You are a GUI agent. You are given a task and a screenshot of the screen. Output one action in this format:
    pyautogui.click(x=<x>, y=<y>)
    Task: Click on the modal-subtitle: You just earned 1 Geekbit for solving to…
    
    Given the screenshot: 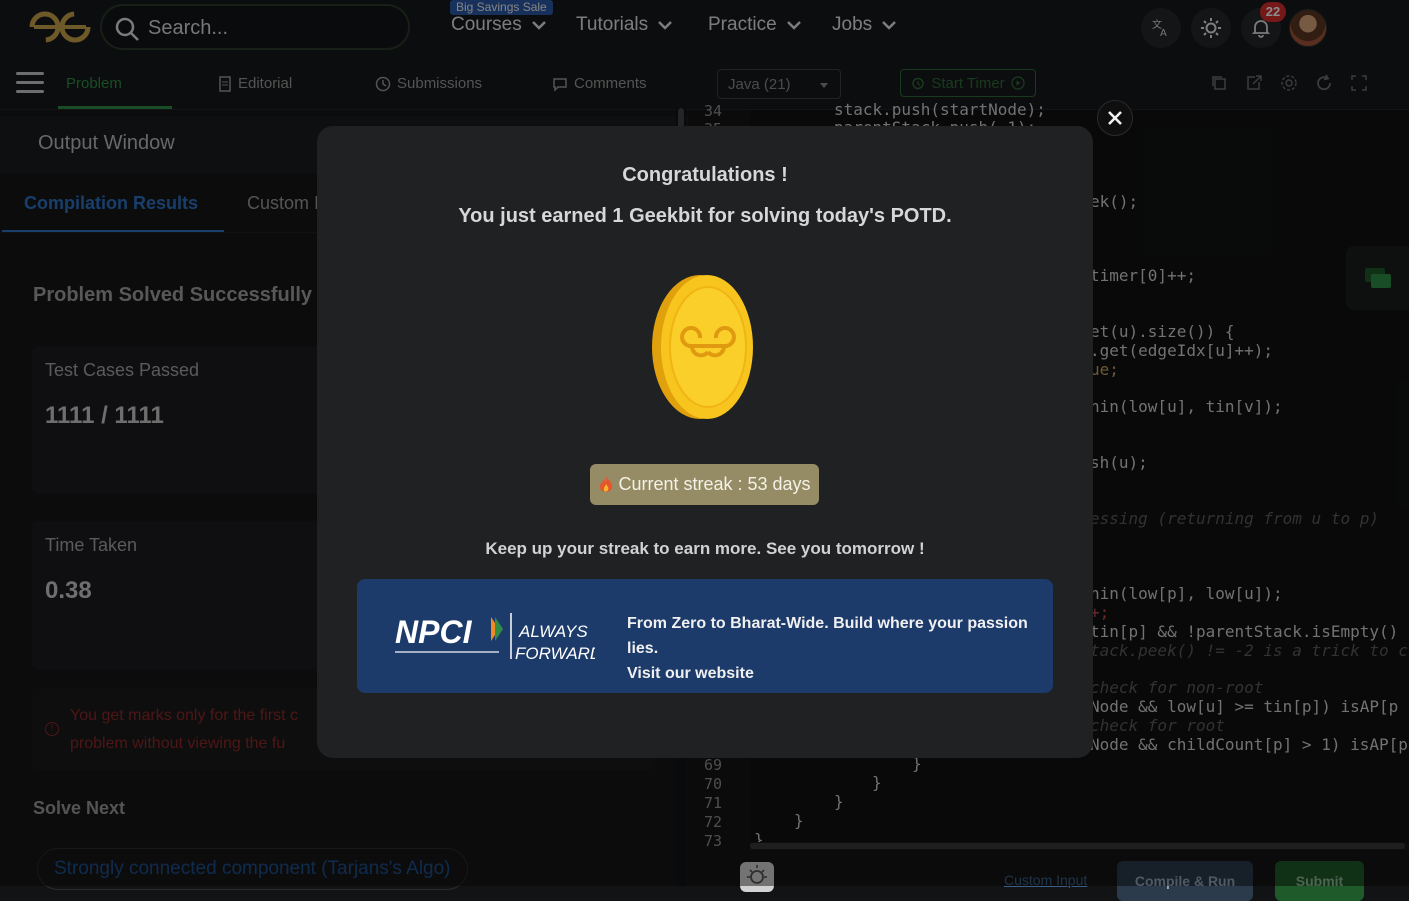 What is the action you would take?
    pyautogui.click(x=705, y=216)
    